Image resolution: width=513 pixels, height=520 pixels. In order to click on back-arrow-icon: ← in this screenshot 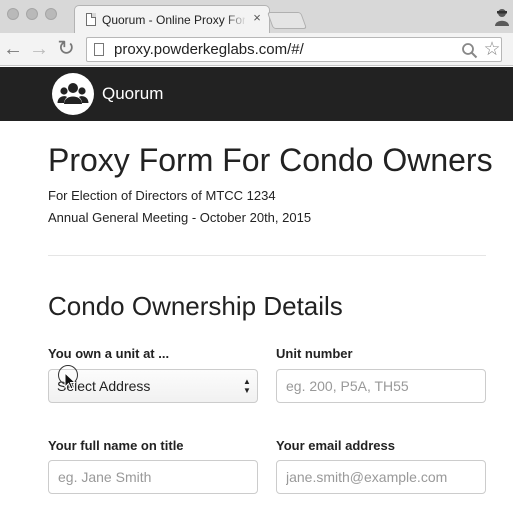, I will do `click(13, 49)`.